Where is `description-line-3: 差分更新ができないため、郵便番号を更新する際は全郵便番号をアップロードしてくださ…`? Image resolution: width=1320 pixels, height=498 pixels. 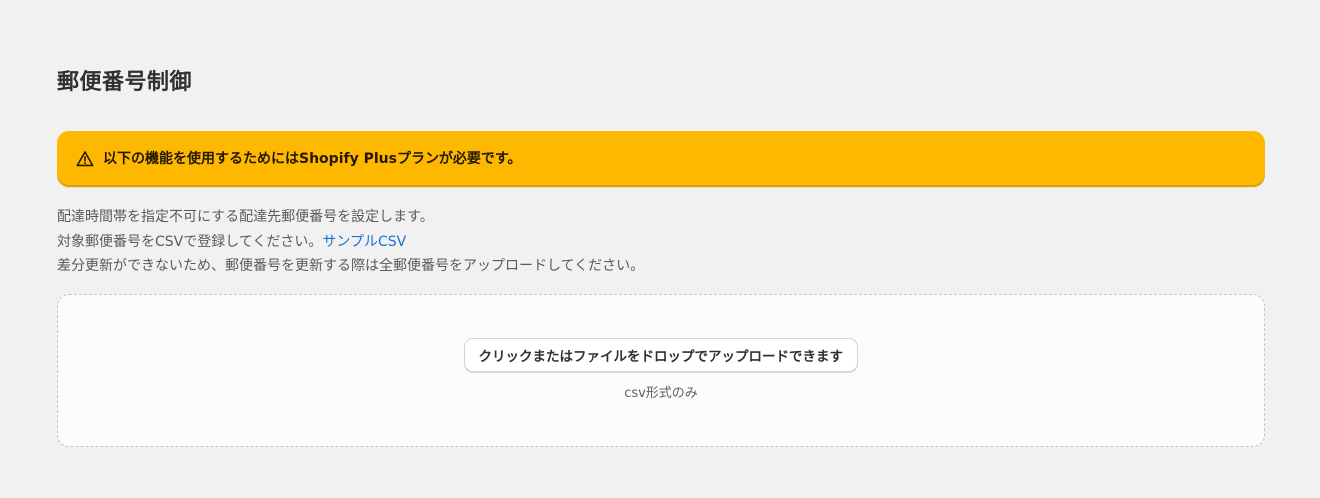 description-line-3: 差分更新ができないため、郵便番号を更新する際は全郵便番号をアップロードしてくださ… is located at coordinates (351, 266).